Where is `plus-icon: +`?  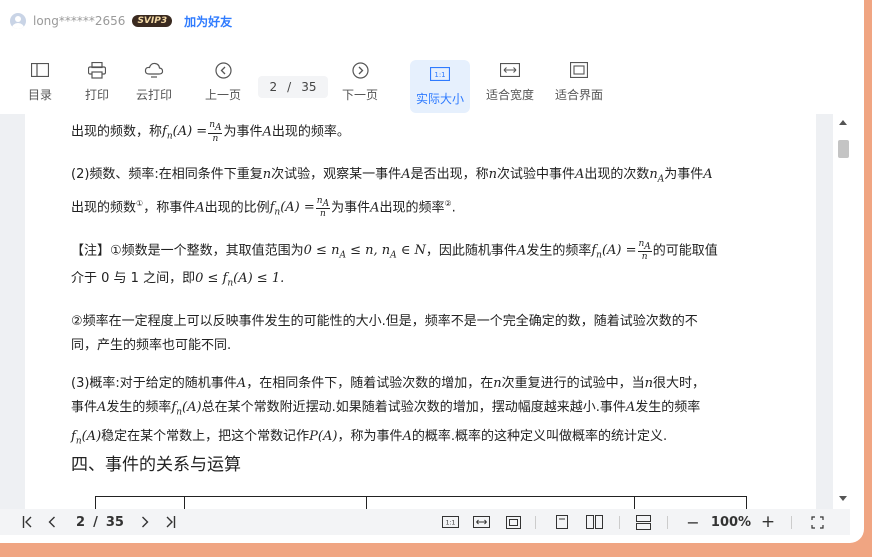
plus-icon: + is located at coordinates (768, 522).